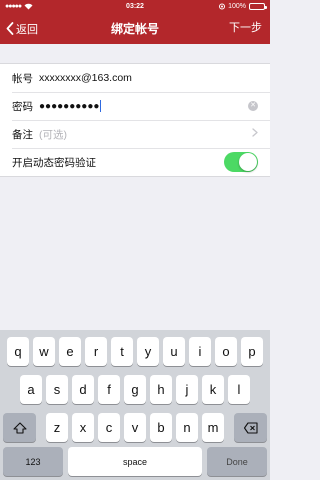  I want to click on key-l: l, so click(239, 389).